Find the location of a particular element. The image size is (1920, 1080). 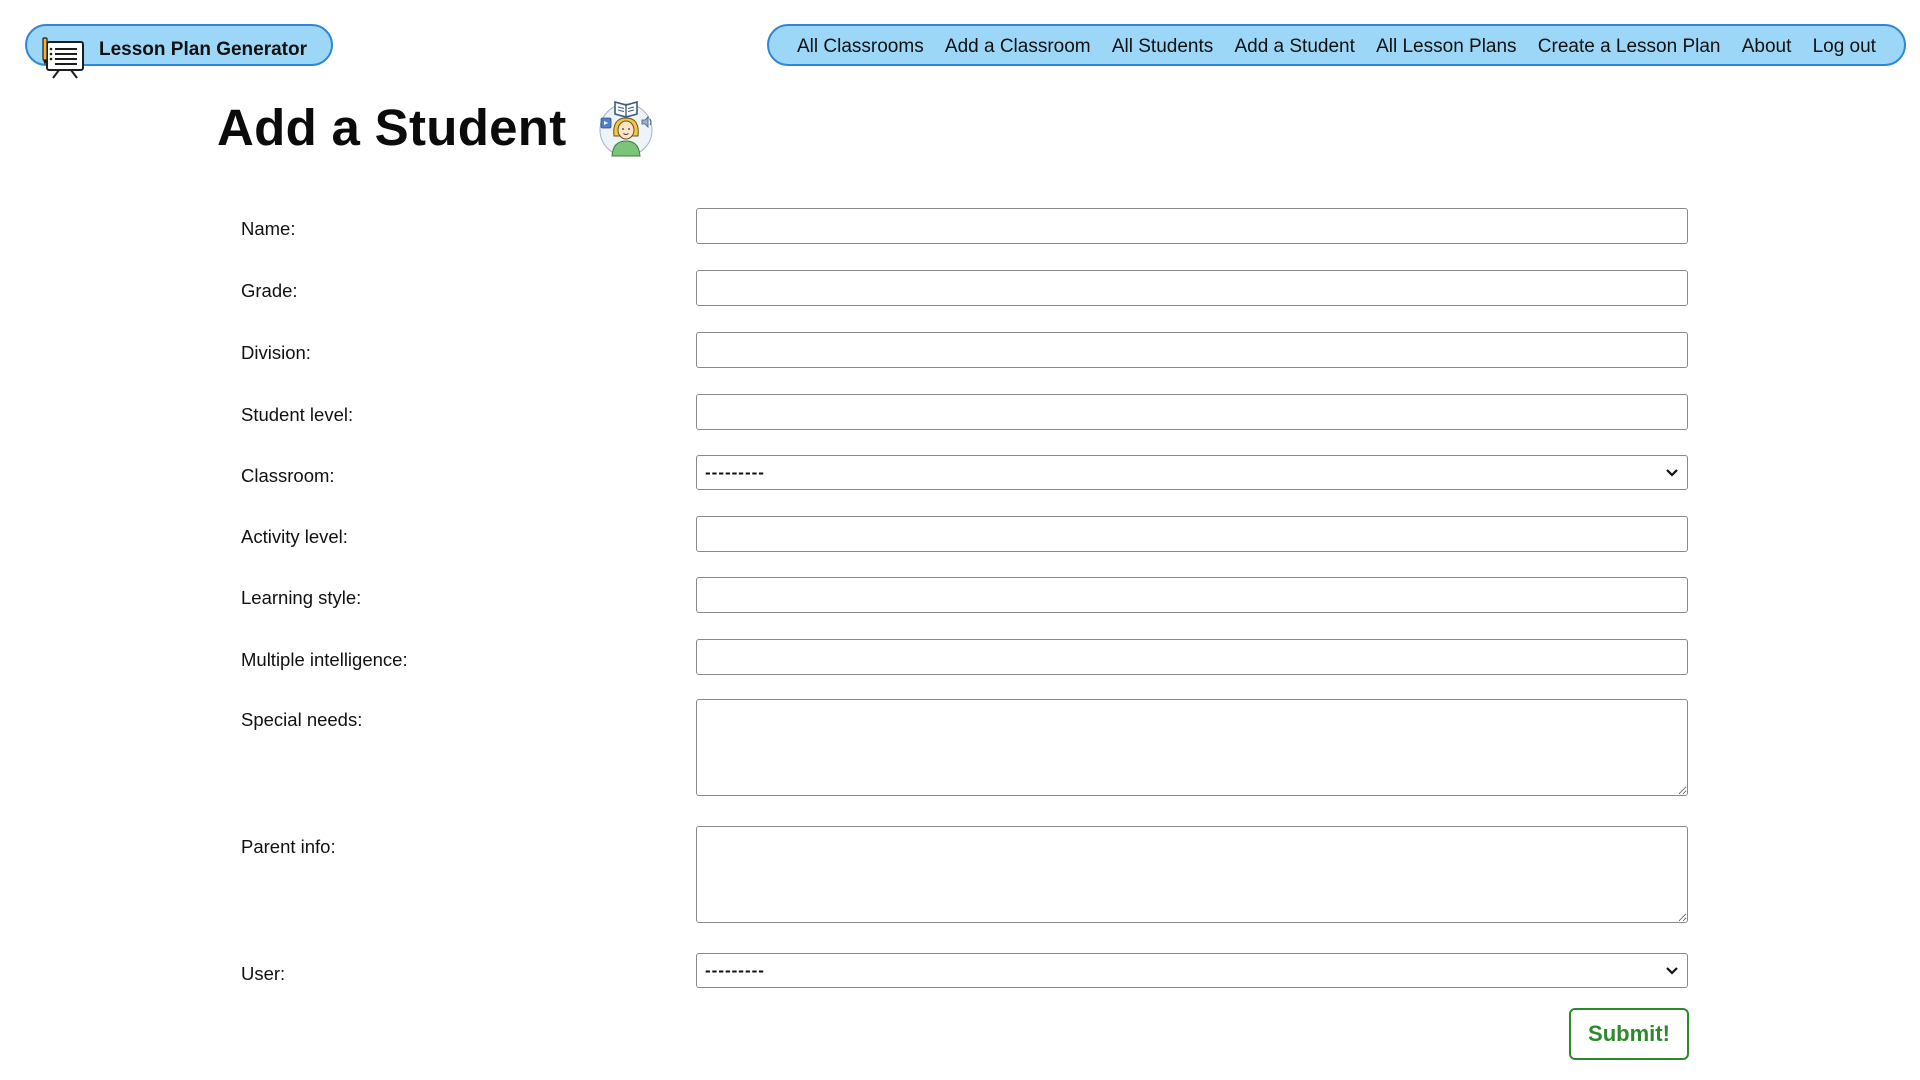

nav-add-classroom: Add a Classroom is located at coordinates (1018, 47).